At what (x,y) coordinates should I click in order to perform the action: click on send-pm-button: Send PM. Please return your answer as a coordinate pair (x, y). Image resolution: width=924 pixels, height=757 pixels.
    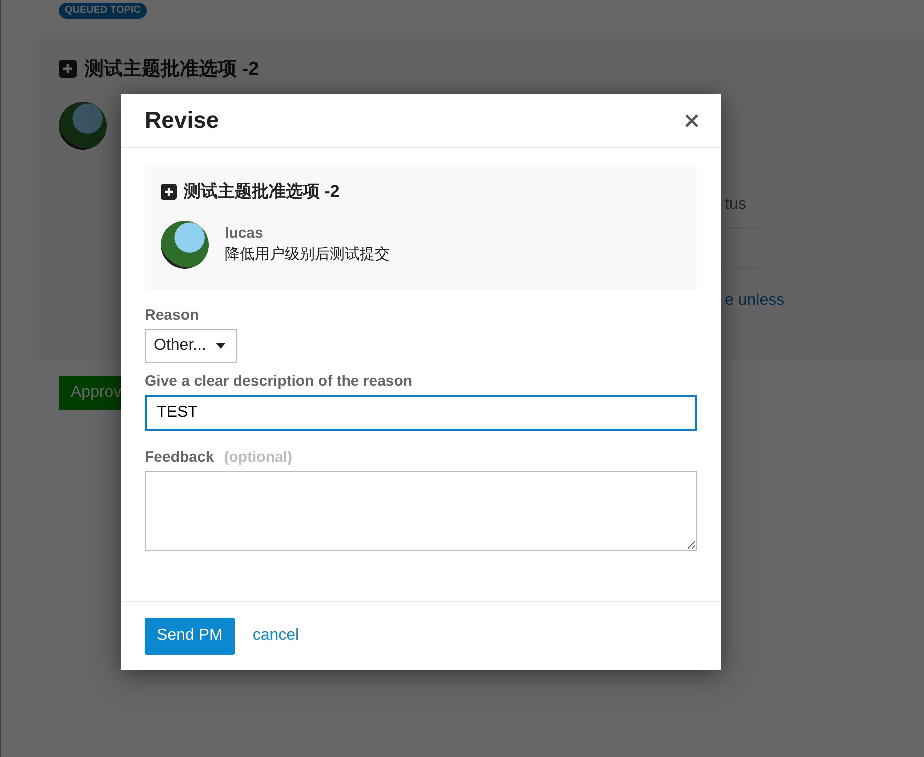
    Looking at the image, I should click on (190, 636).